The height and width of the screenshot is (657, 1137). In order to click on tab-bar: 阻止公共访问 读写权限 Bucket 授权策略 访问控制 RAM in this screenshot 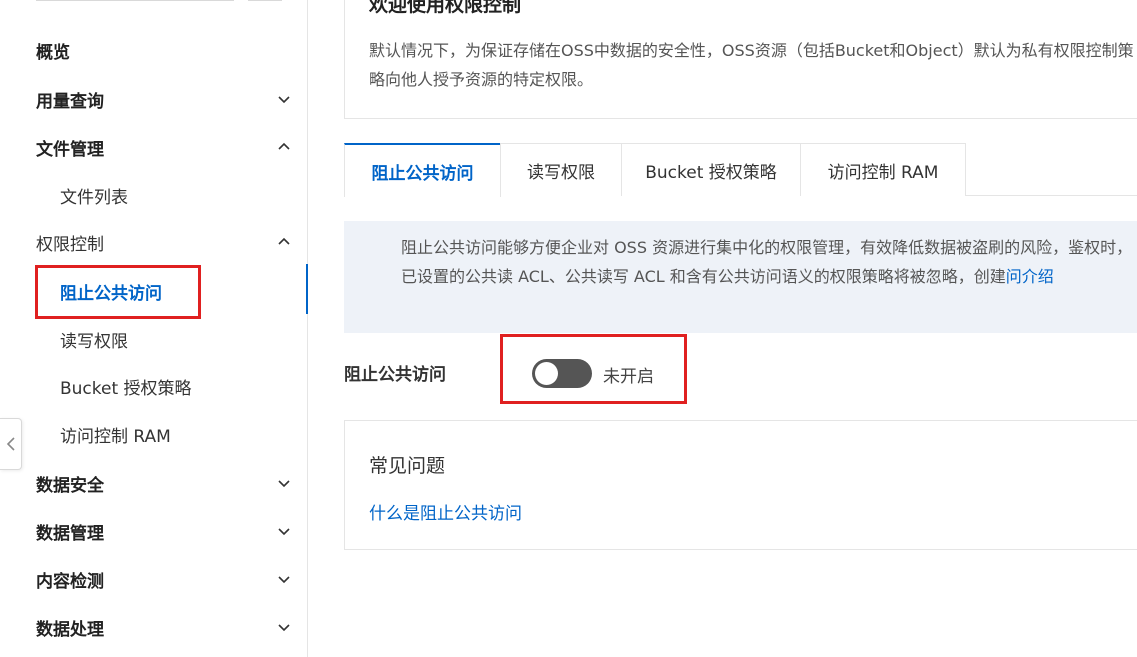, I will do `click(740, 170)`.